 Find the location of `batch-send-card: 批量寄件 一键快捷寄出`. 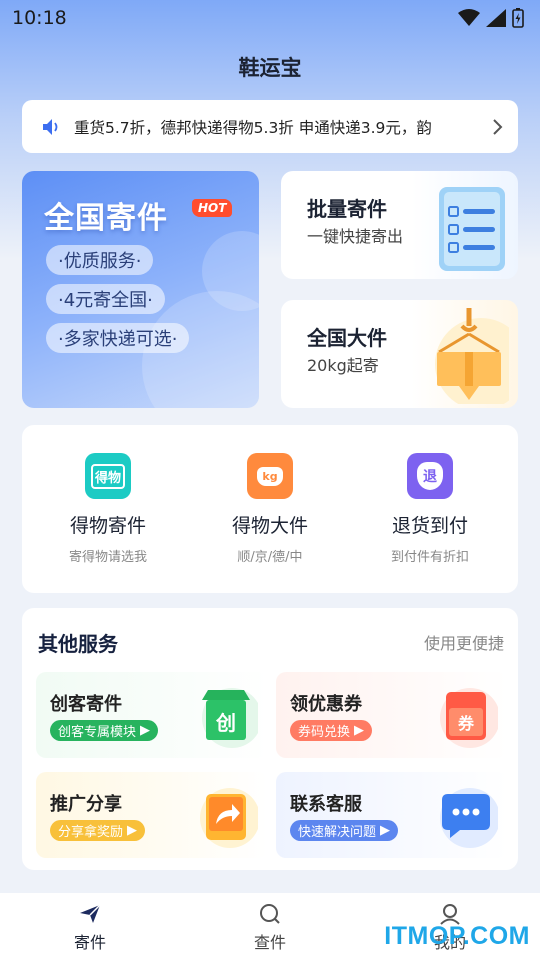

batch-send-card: 批量寄件 一键快捷寄出 is located at coordinates (399, 225).